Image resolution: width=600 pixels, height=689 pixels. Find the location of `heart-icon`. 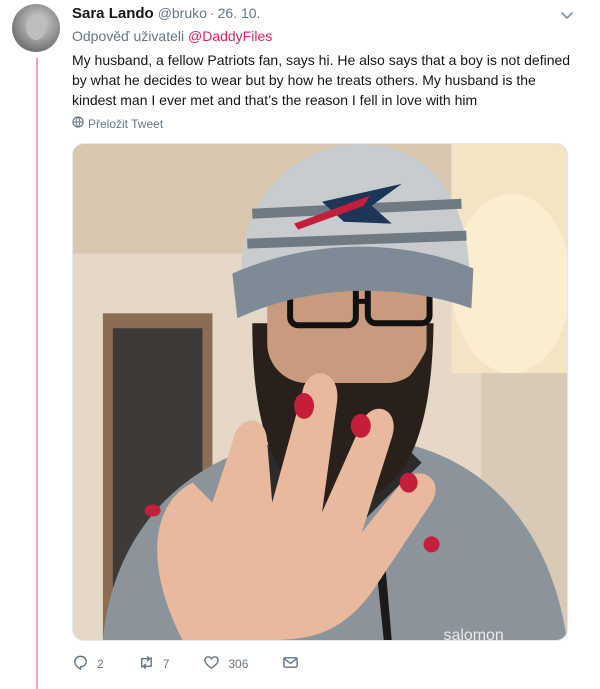

heart-icon is located at coordinates (211, 664).